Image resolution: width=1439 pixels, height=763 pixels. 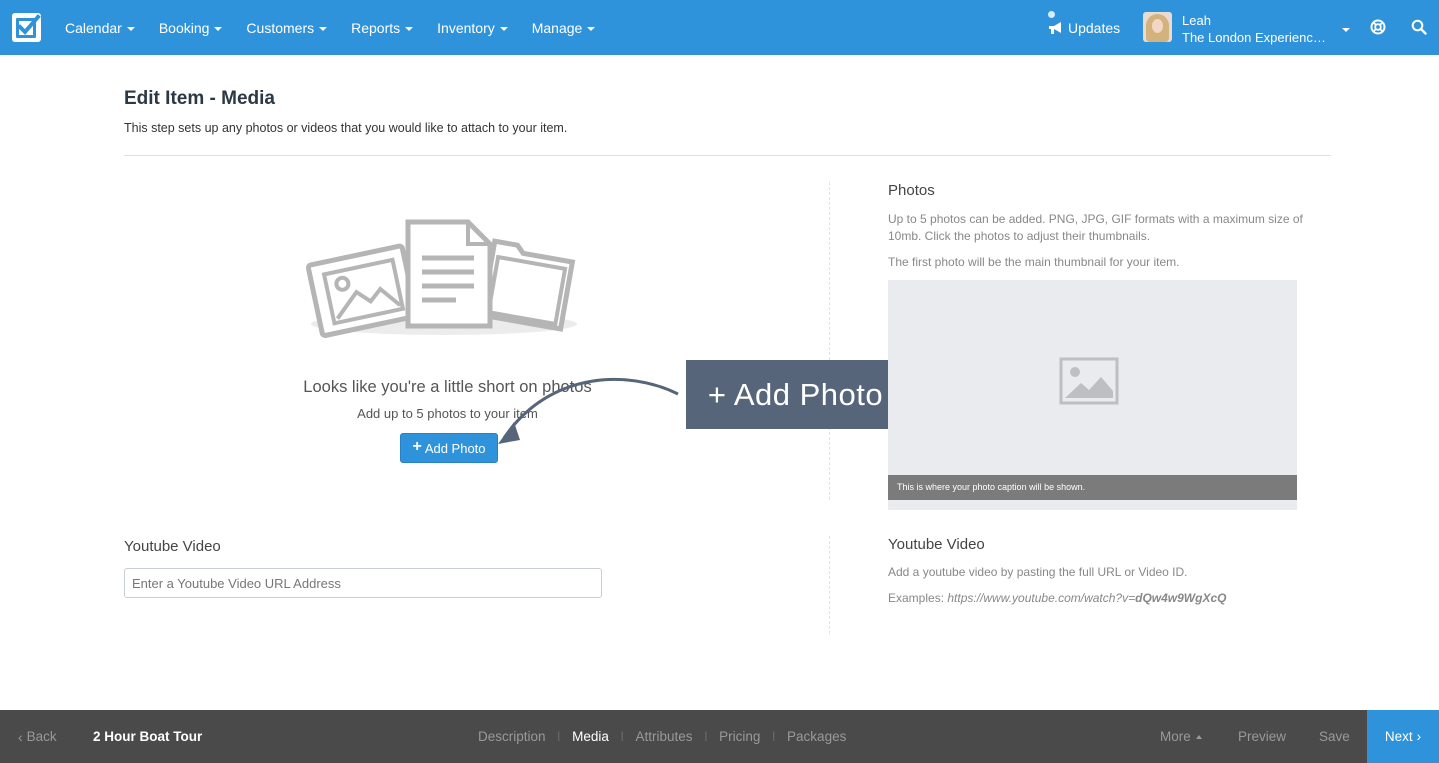 I want to click on nav-reports: Reports, so click(x=382, y=27).